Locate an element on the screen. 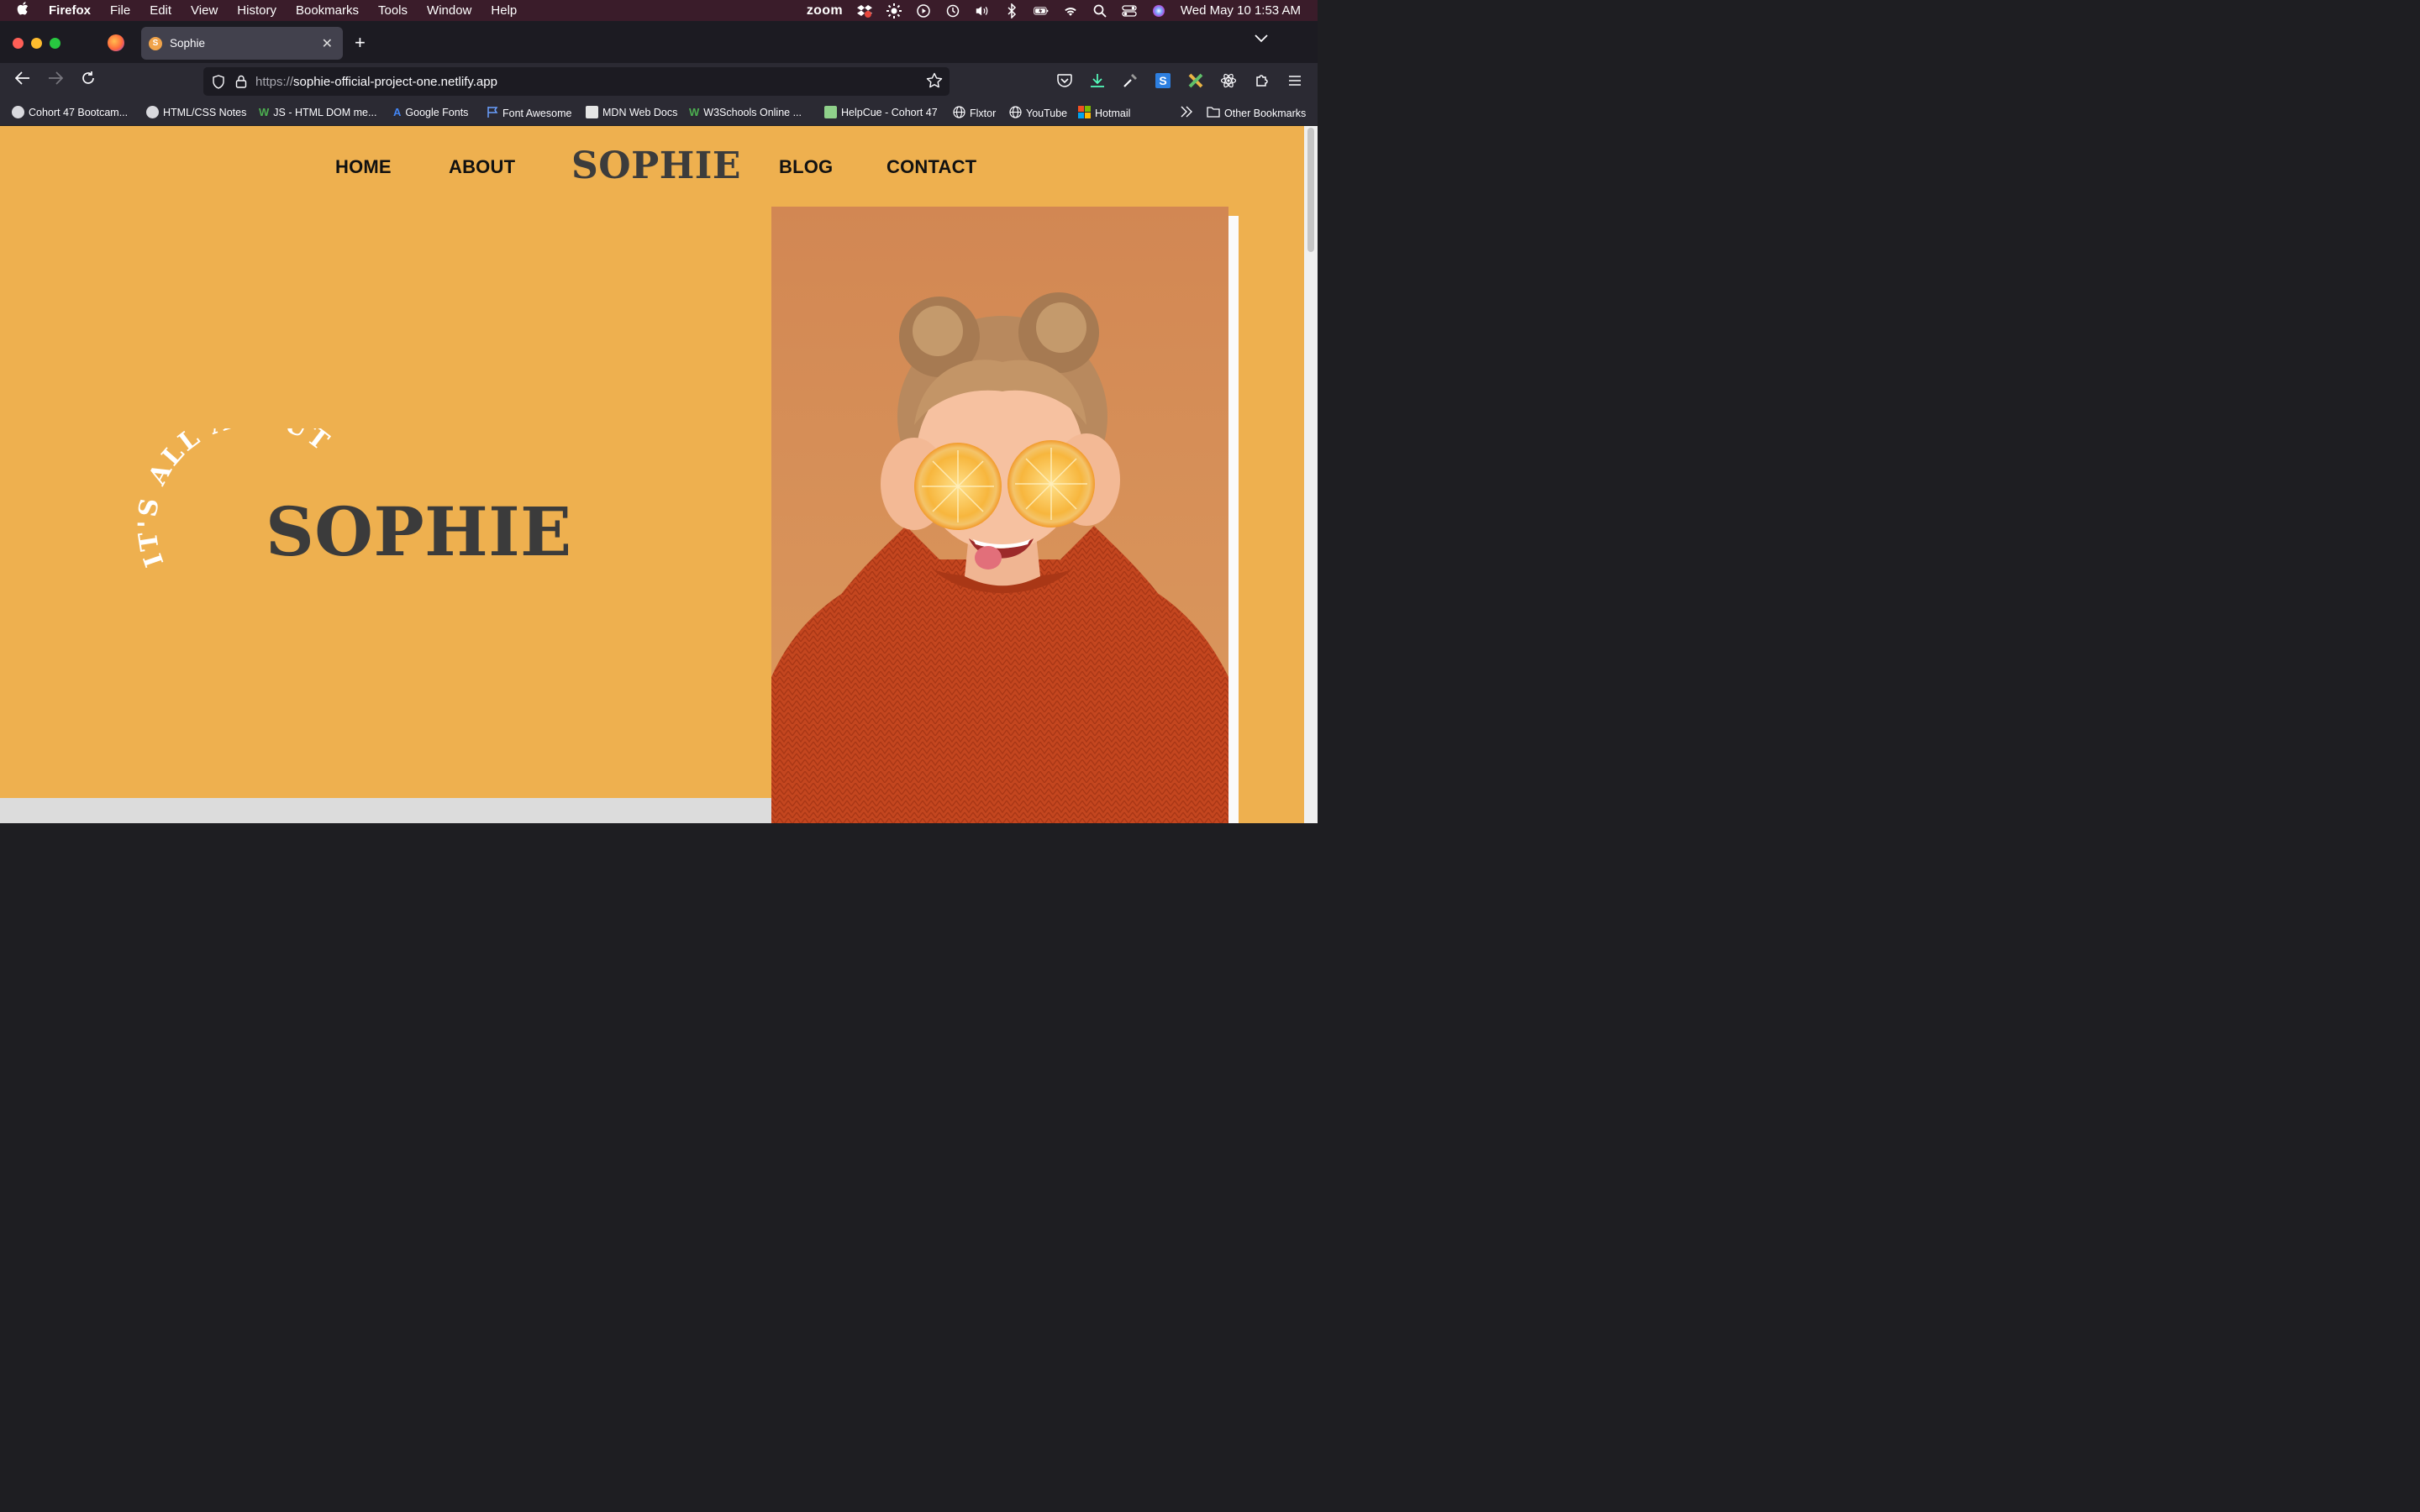  tracking-protection-shield-icon is located at coordinates (218, 82).